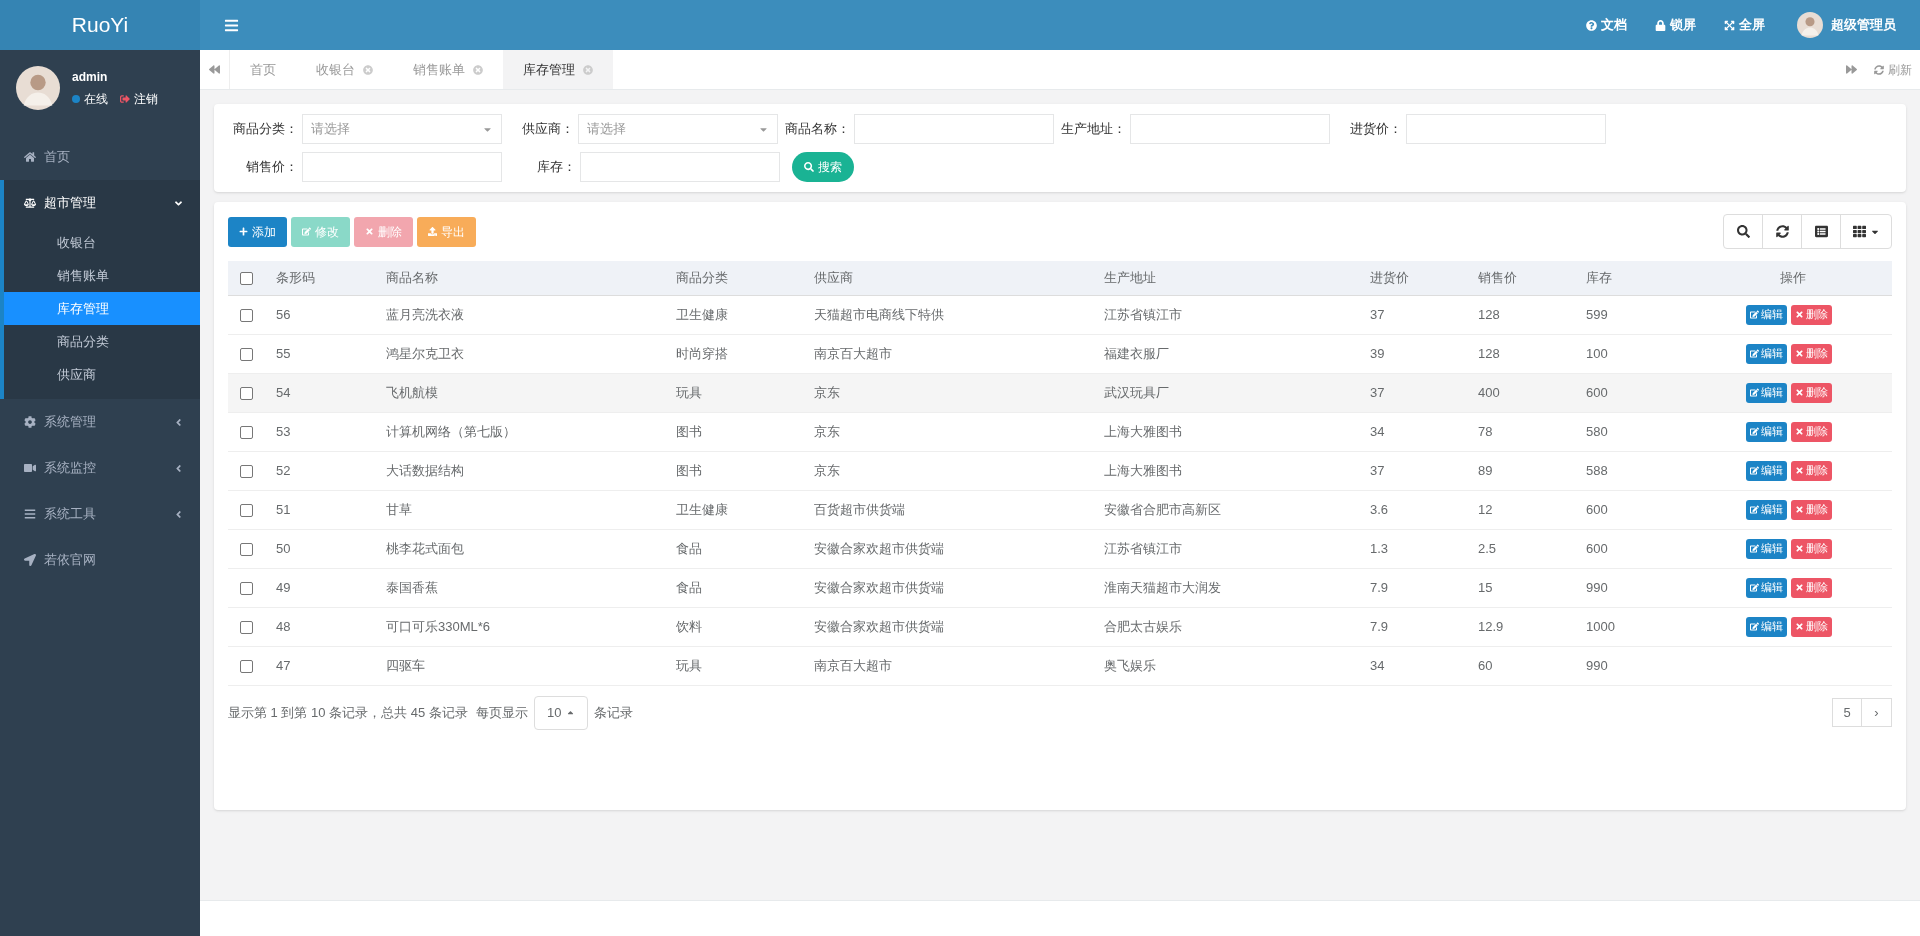 The height and width of the screenshot is (936, 1920). What do you see at coordinates (102, 308) in the screenshot?
I see `sidebar-subitem: 库存管理` at bounding box center [102, 308].